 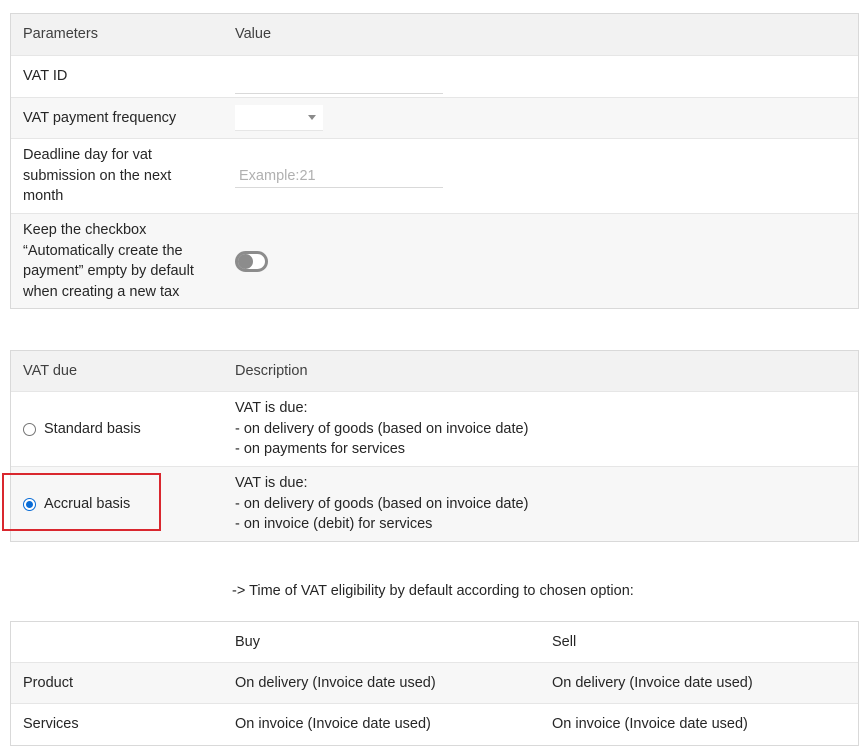 What do you see at coordinates (650, 724) in the screenshot?
I see `services-sell-cell: On invoice (Invoice date used)` at bounding box center [650, 724].